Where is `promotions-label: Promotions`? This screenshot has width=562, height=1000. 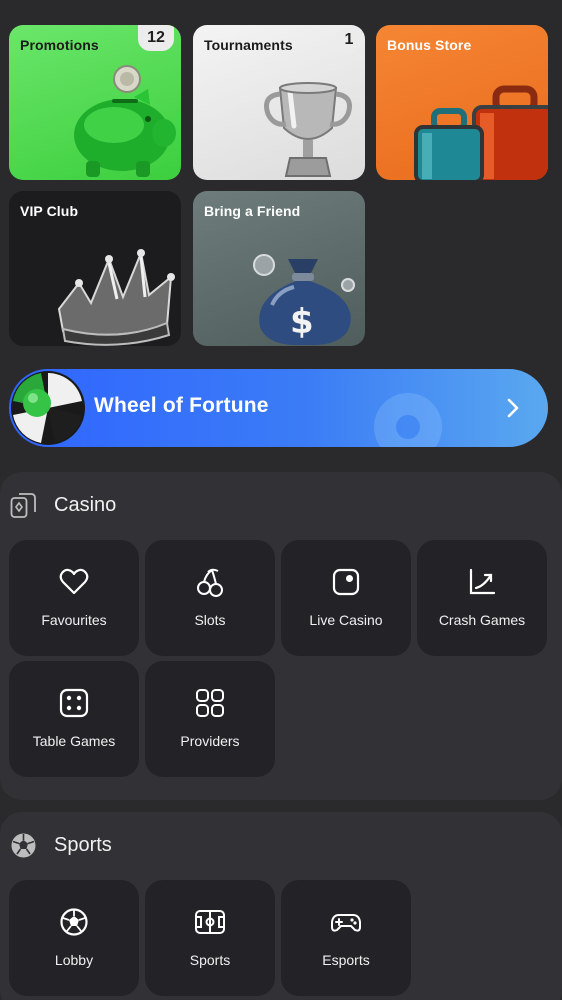 promotions-label: Promotions is located at coordinates (59, 45).